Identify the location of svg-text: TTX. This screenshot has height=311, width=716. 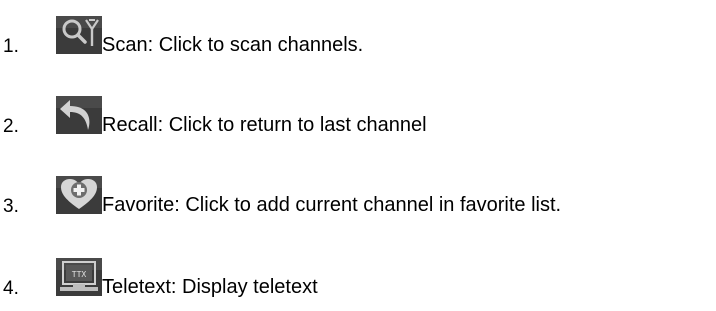
(79, 274).